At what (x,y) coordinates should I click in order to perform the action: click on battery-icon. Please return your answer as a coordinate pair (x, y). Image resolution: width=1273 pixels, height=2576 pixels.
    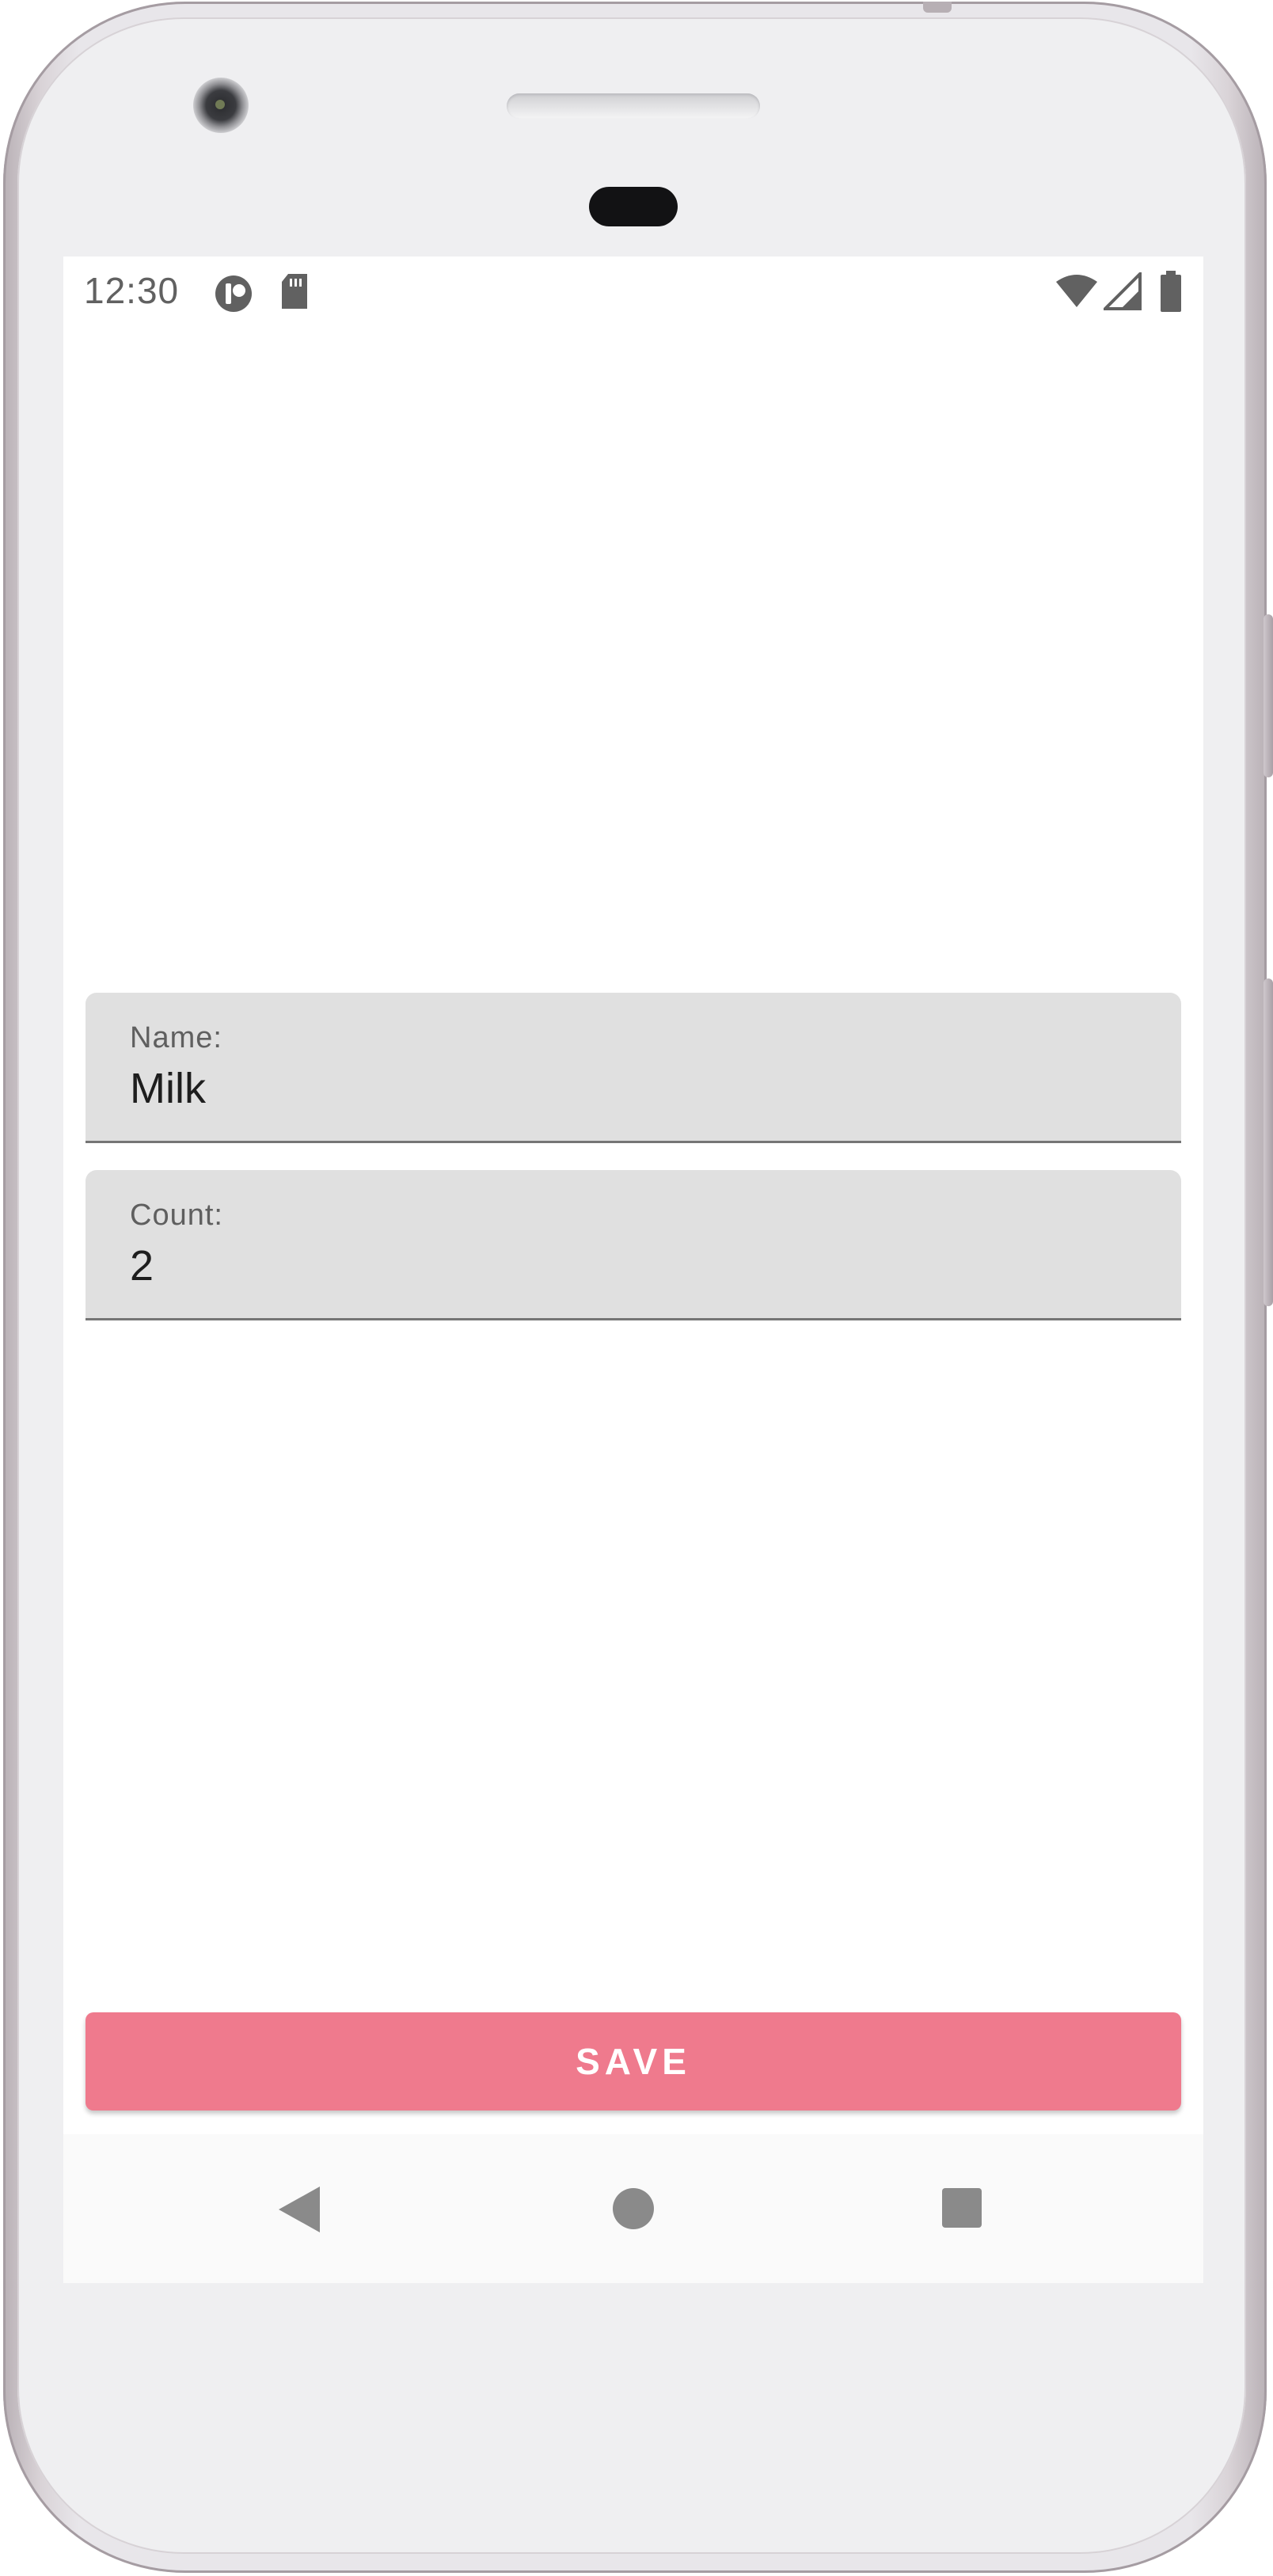
    Looking at the image, I should click on (1171, 292).